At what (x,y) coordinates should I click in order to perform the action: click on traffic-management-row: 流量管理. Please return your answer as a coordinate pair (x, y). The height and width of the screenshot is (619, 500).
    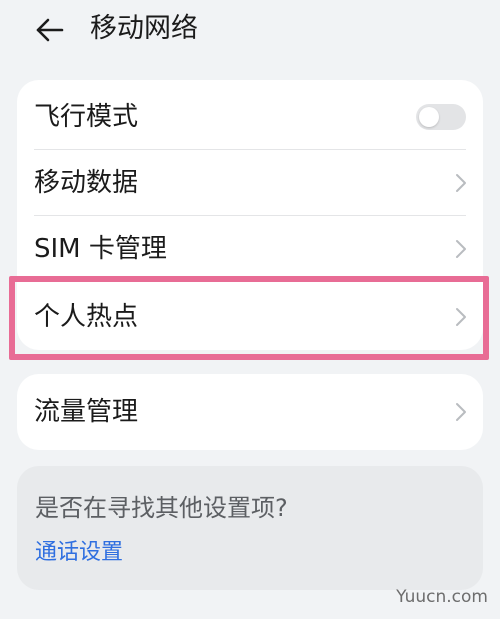
    Looking at the image, I should click on (250, 412).